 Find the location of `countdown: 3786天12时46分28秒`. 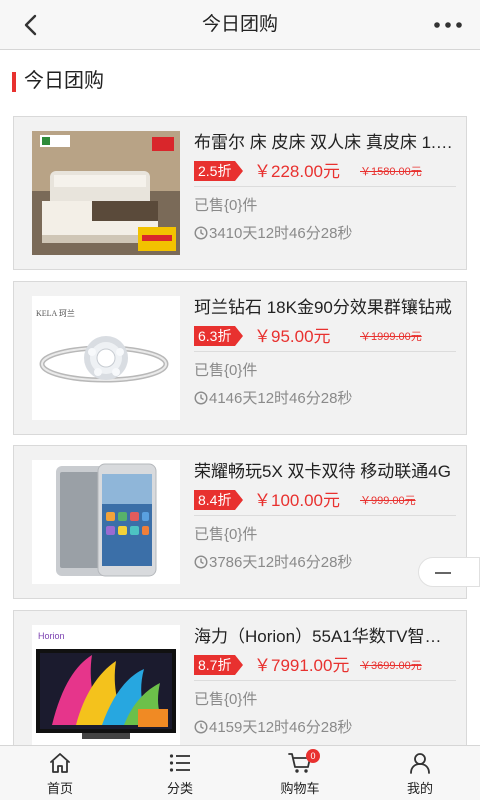

countdown: 3786天12时46分28秒 is located at coordinates (273, 563).